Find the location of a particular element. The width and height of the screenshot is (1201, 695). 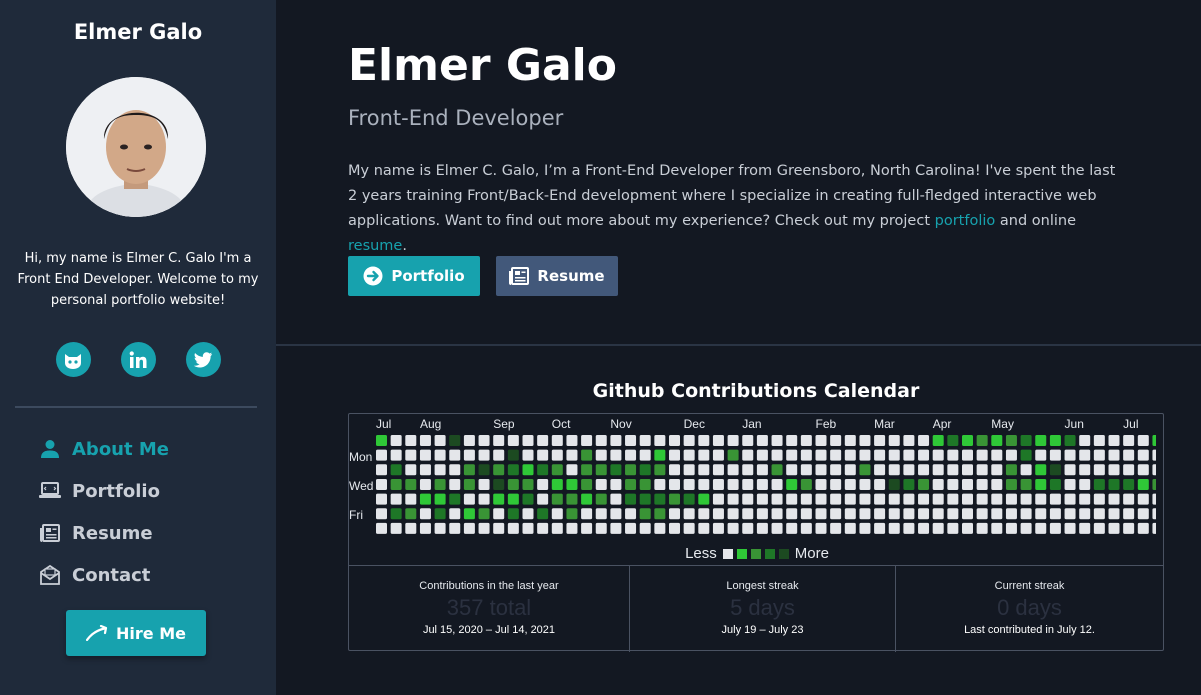

month-label: Mar is located at coordinates (884, 424).